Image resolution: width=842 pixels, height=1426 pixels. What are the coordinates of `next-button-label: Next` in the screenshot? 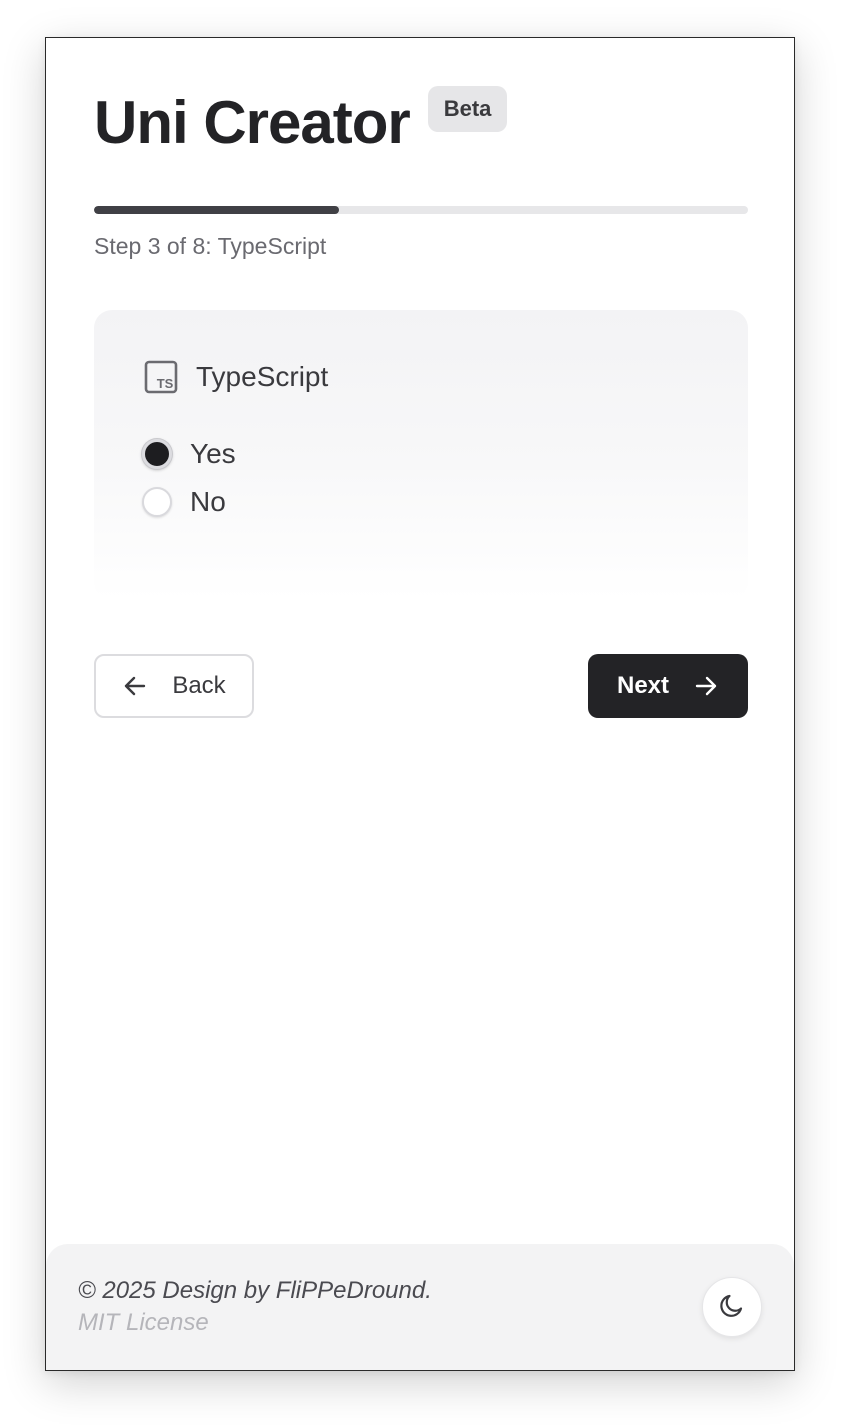 It's located at (643, 685).